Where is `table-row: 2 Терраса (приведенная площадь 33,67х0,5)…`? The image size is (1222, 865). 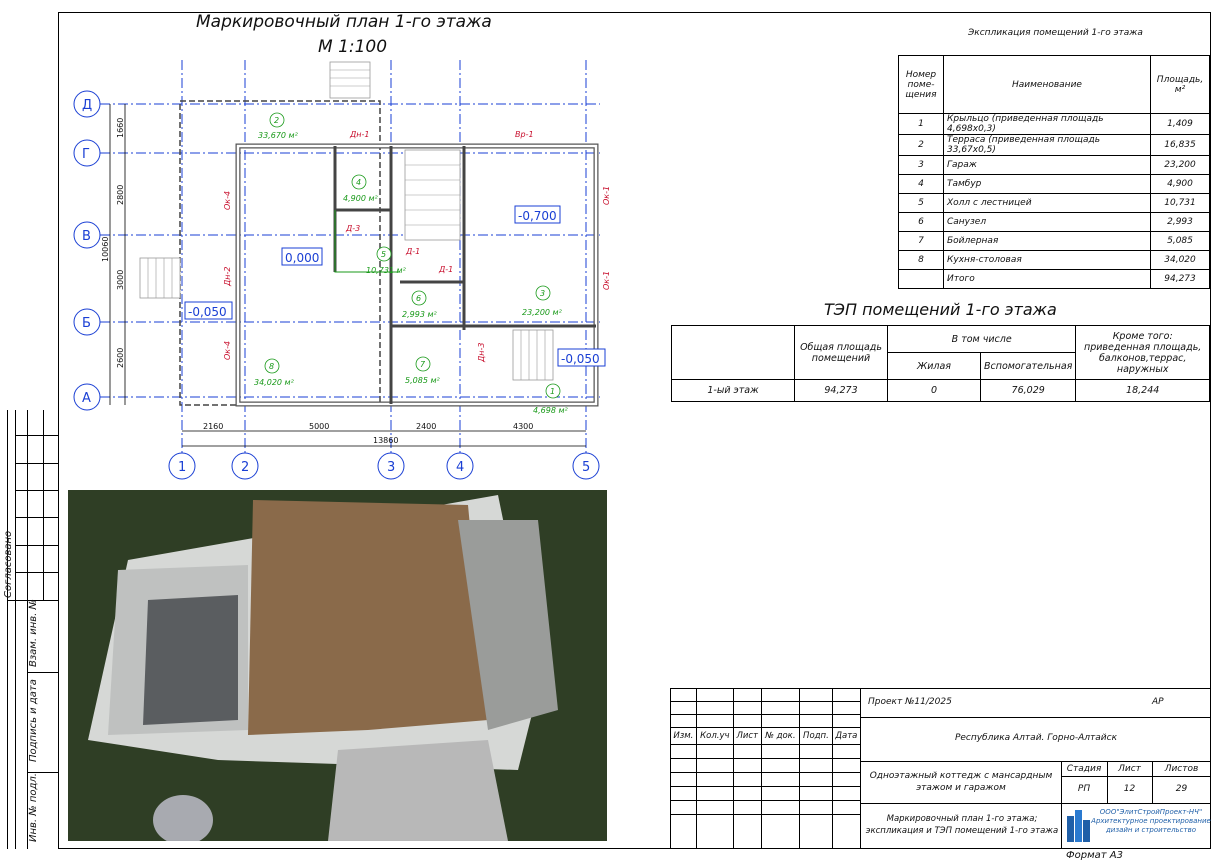
table-row: 2 Терраса (приведенная площадь 33,67х0,5)… is located at coordinates (1054, 145).